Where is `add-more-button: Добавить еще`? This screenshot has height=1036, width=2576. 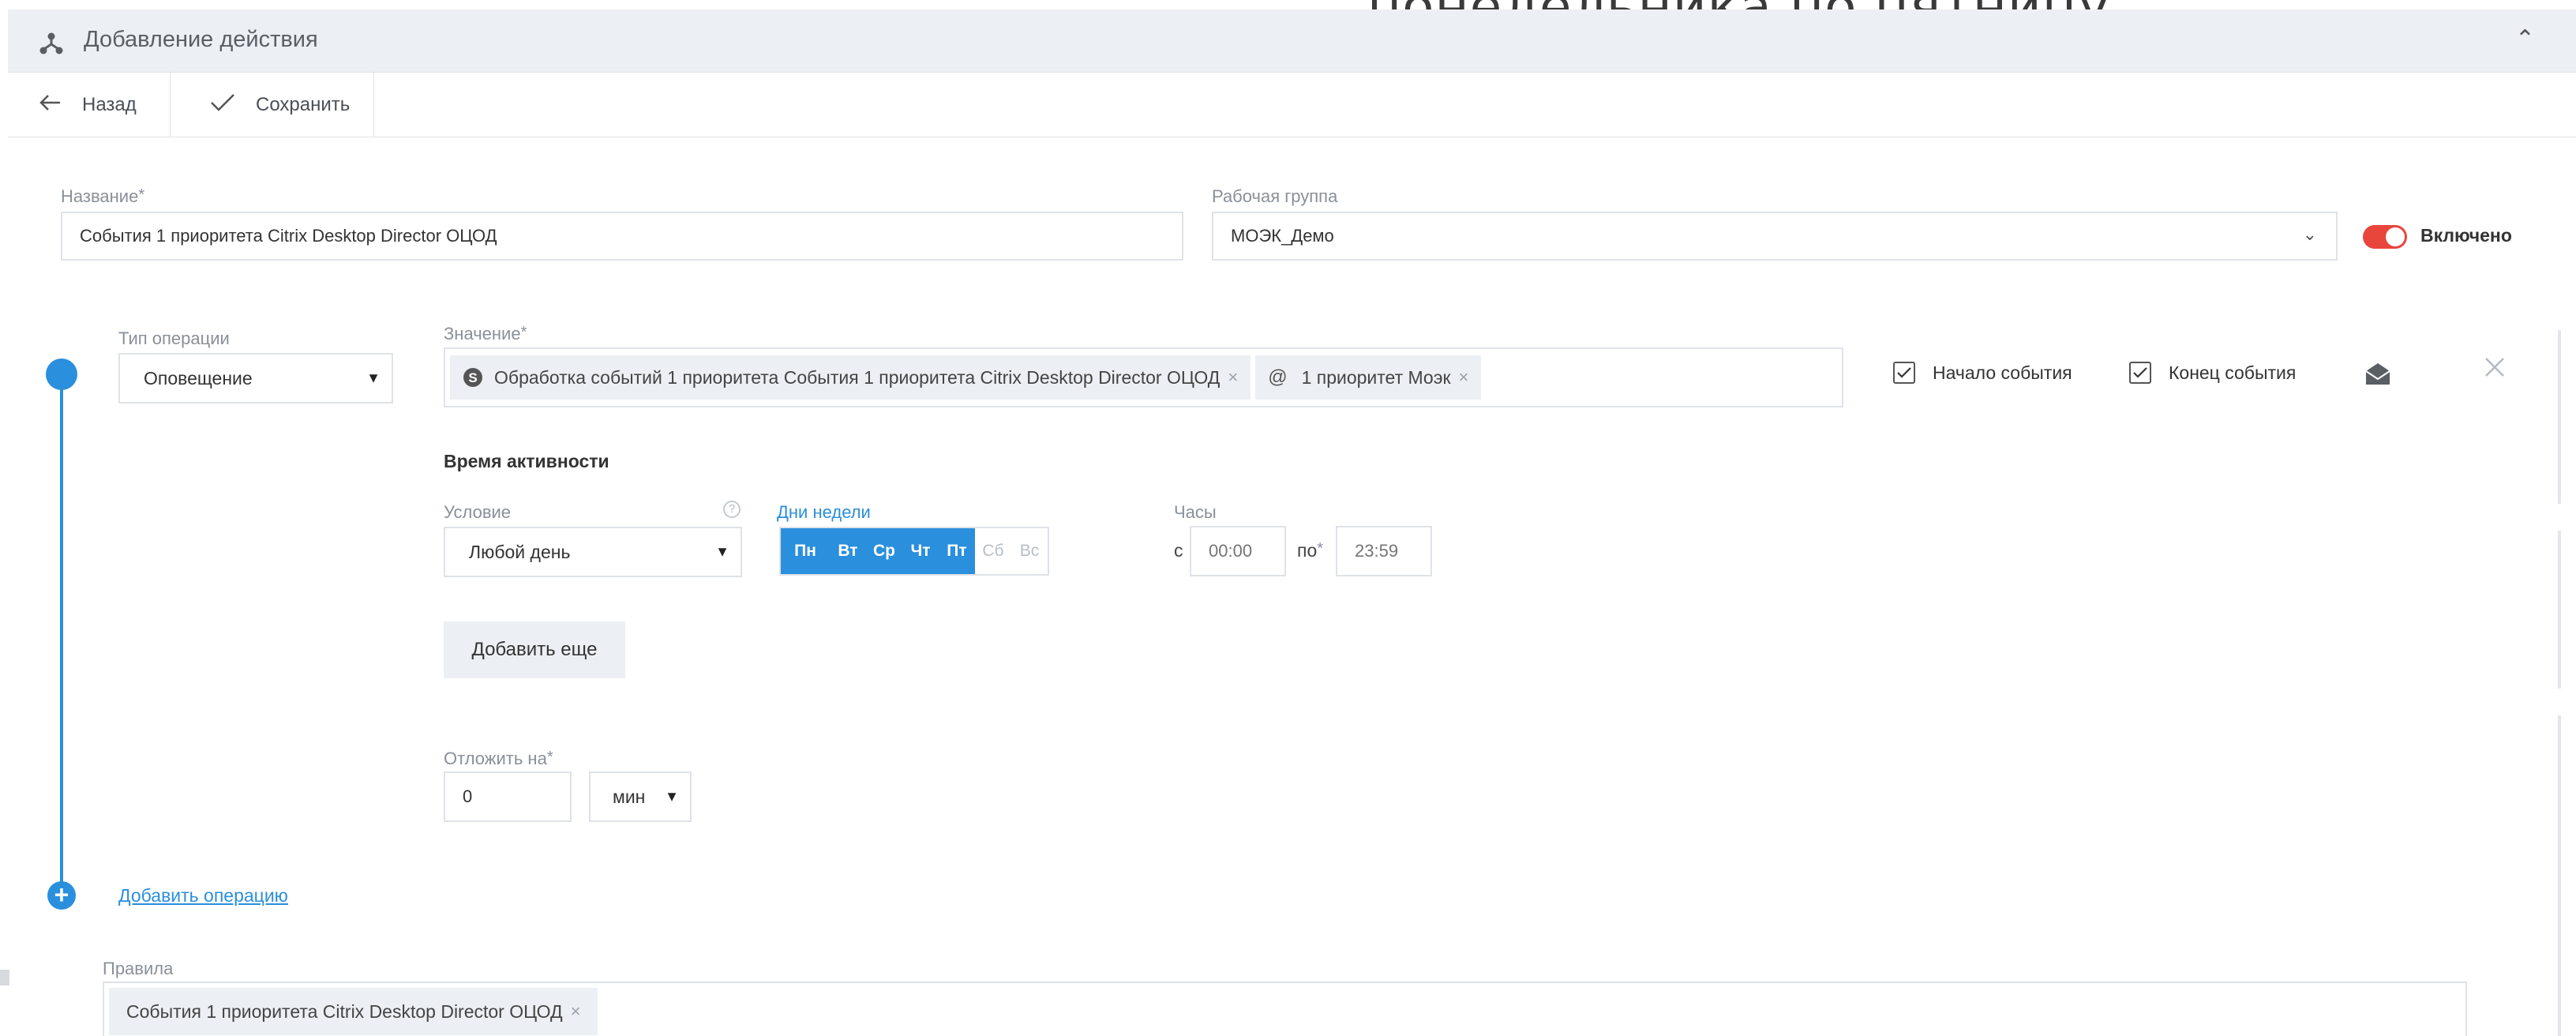 add-more-button: Добавить еще is located at coordinates (534, 649).